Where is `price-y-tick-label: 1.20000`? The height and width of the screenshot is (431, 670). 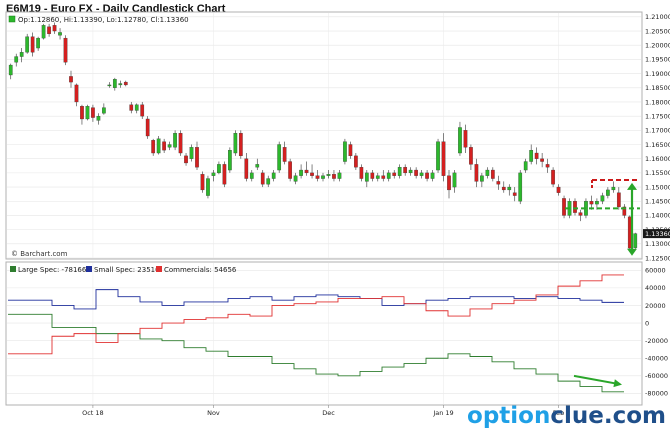 price-y-tick-label: 1.20000 is located at coordinates (657, 46).